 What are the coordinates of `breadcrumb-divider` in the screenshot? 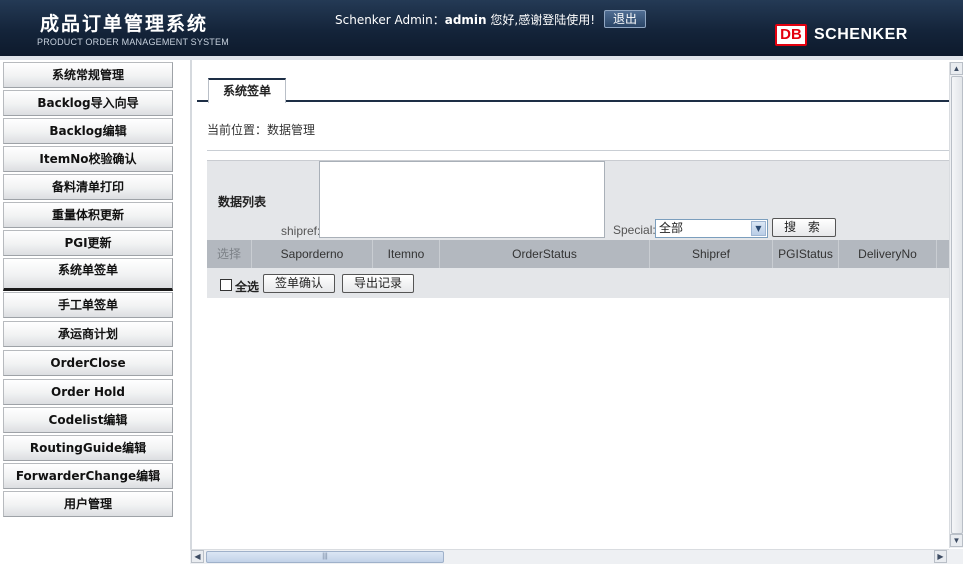 It's located at (578, 150).